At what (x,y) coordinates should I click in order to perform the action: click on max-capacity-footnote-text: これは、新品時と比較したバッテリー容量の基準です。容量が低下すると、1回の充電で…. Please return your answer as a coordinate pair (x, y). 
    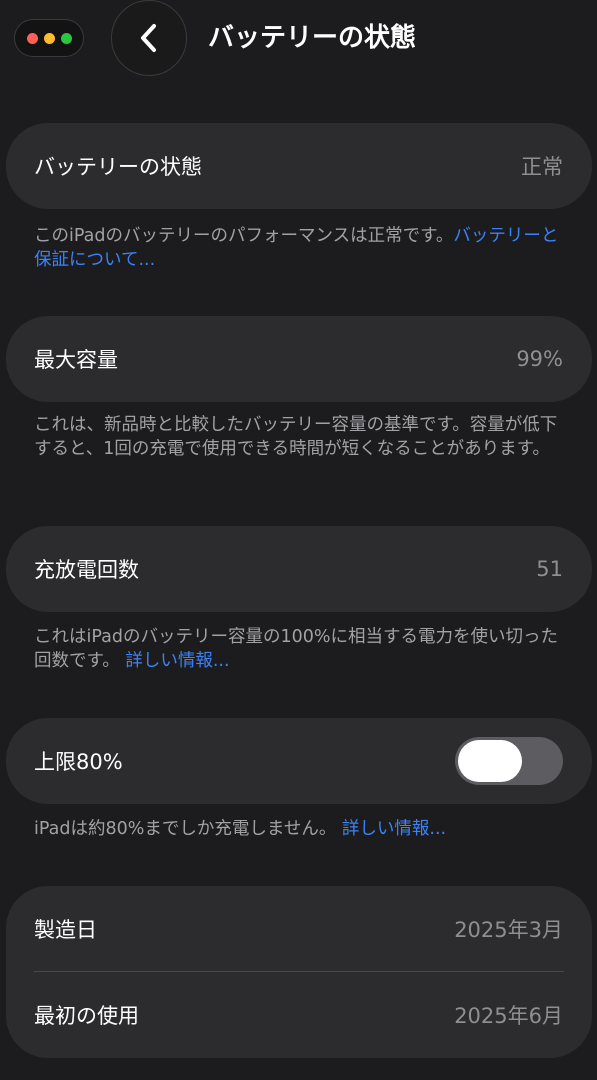
    Looking at the image, I should click on (296, 437).